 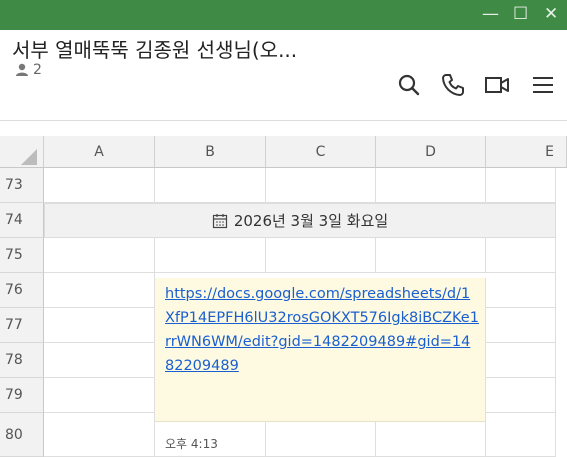 I want to click on window-titlebar: — ☐ ✕, so click(x=283, y=15).